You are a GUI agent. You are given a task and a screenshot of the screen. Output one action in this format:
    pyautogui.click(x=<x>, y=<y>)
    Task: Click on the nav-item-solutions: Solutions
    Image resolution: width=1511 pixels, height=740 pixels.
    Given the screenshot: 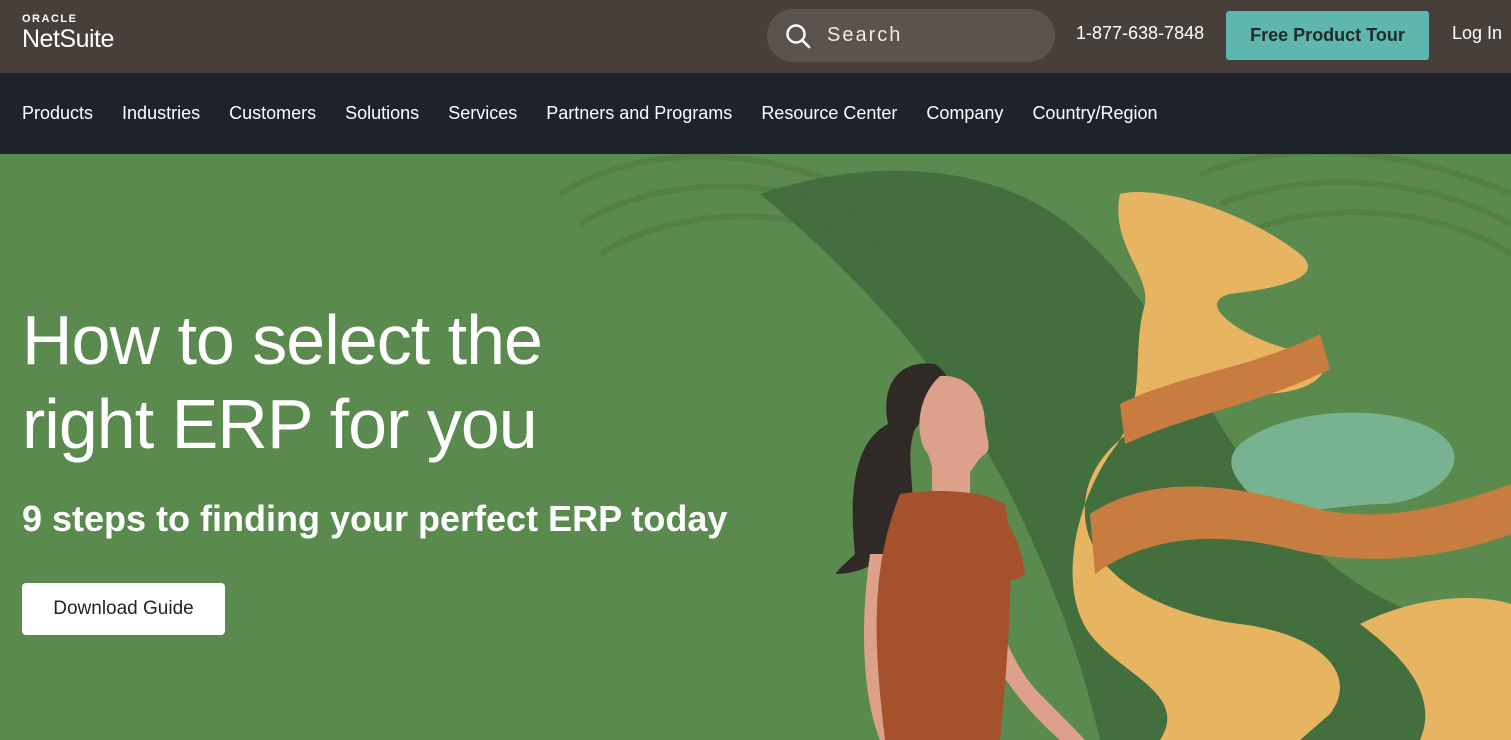 What is the action you would take?
    pyautogui.click(x=382, y=113)
    